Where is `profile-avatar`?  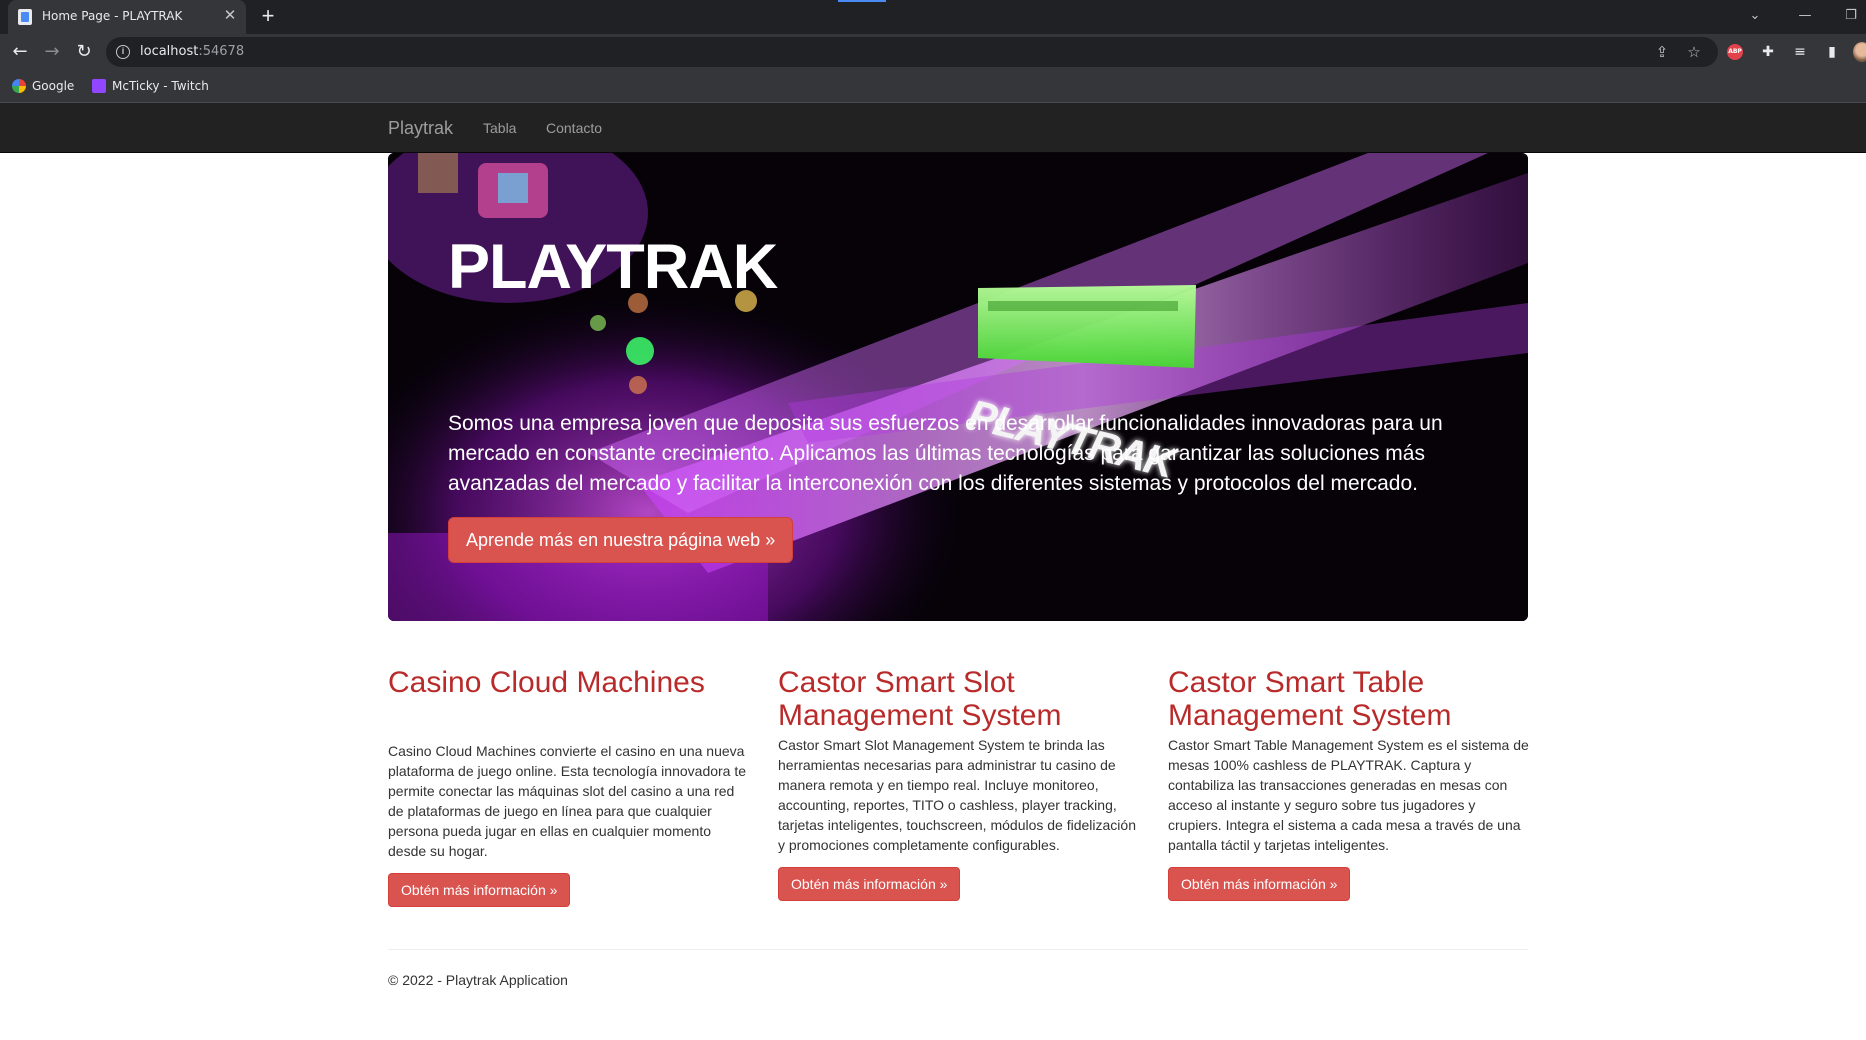
profile-avatar is located at coordinates (1859, 52).